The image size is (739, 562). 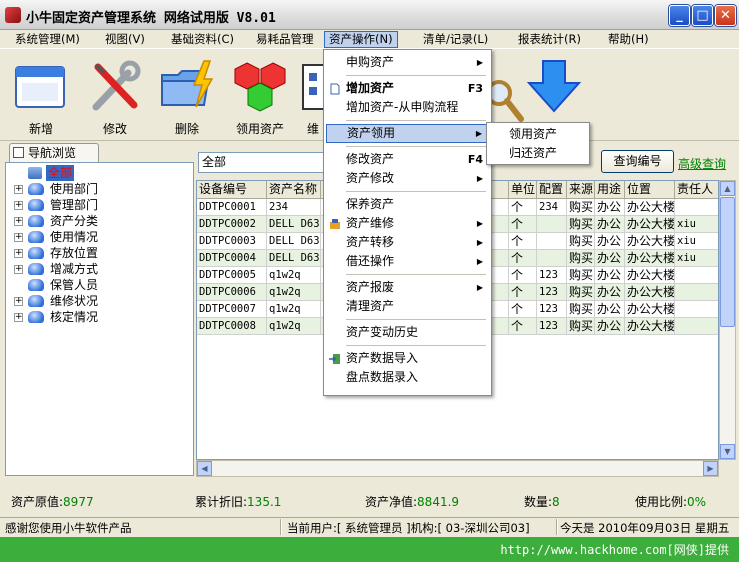 I want to click on grid-horizontal-scrollbar: ◀ ▶, so click(x=457, y=468).